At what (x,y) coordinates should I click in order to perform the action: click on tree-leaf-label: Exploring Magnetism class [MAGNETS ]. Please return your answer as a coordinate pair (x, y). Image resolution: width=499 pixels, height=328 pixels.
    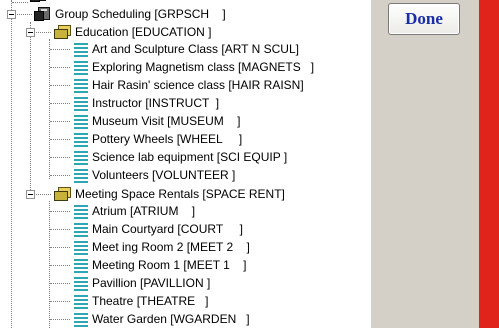
    Looking at the image, I should click on (203, 67).